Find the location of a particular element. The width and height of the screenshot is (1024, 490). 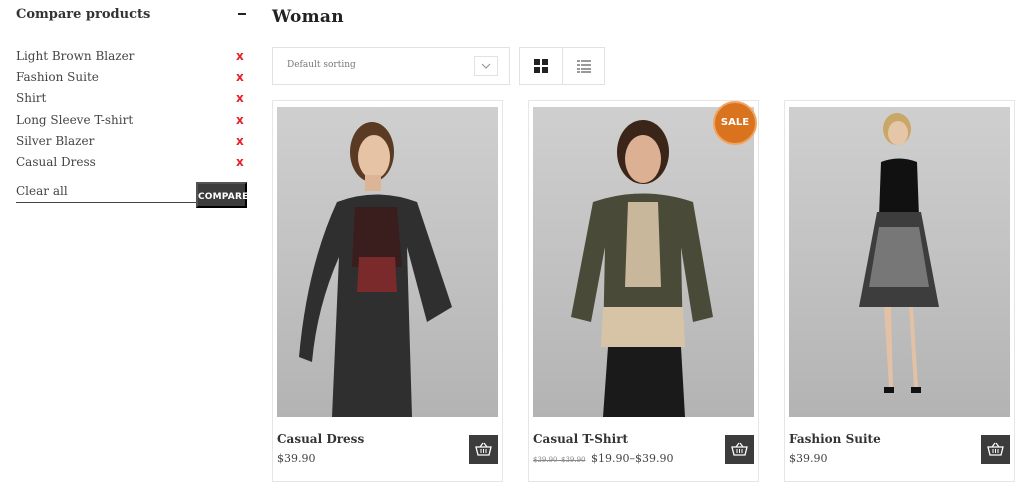

compare-item-label: Long Sleeve T-shirt is located at coordinates (74, 120).